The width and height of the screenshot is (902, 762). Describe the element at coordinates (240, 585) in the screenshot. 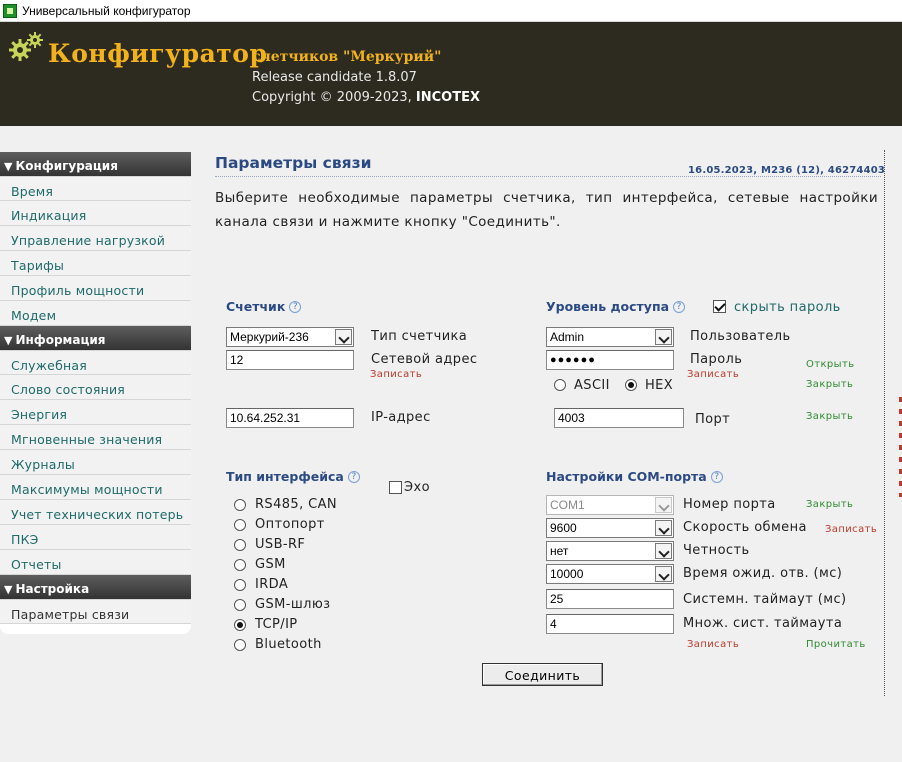

I see `interface-radio-irda` at that location.